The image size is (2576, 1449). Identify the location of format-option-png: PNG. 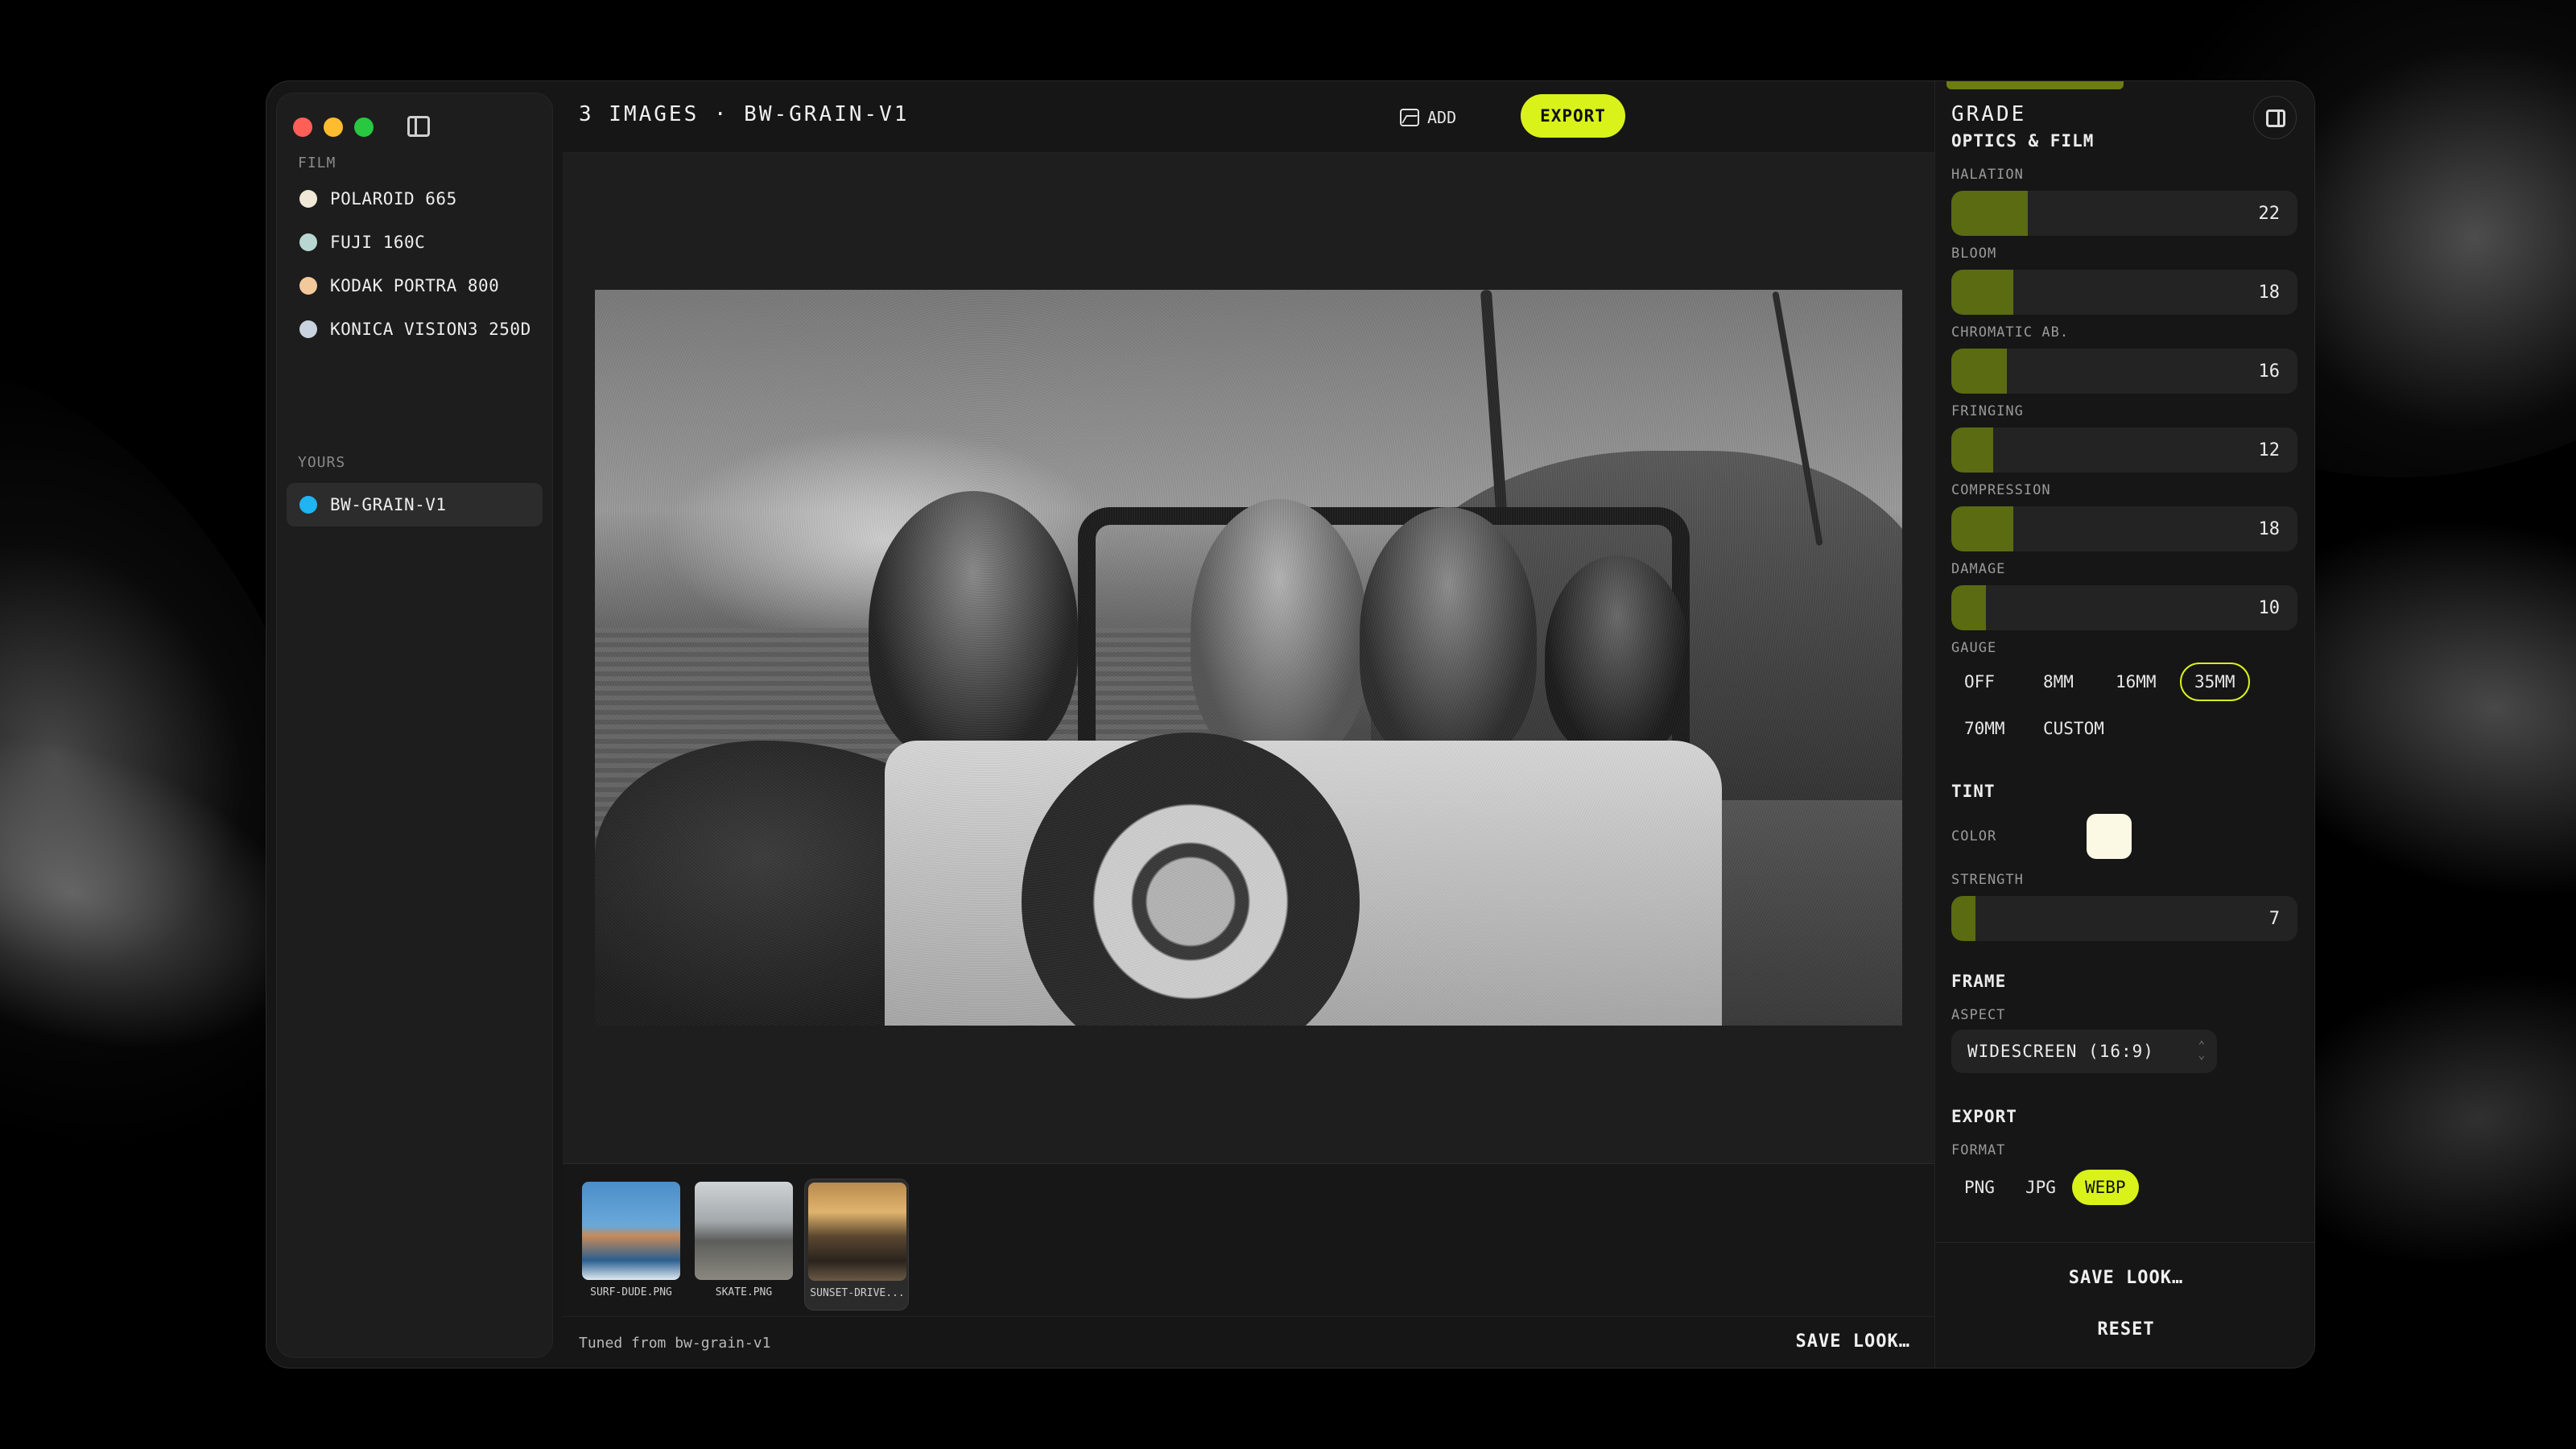
(1979, 1187).